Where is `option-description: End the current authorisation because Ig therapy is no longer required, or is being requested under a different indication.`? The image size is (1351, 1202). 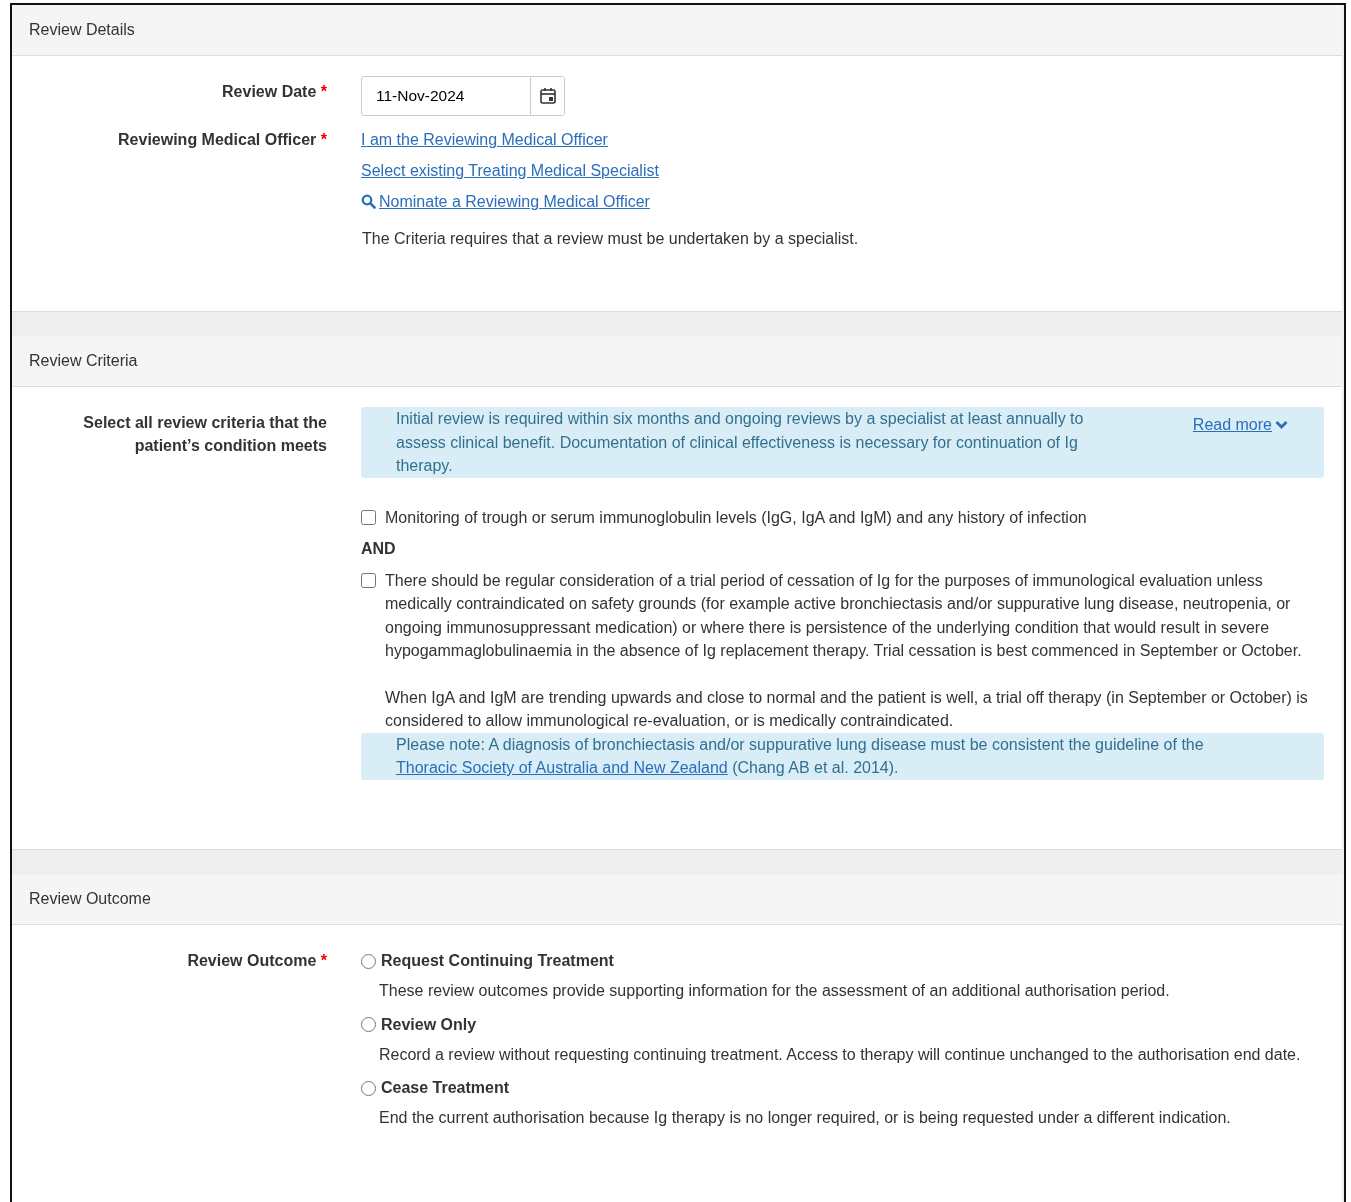 option-description: End the current authorisation because Ig therapy is no longer required, or is being requested under a different indication. is located at coordinates (805, 1118).